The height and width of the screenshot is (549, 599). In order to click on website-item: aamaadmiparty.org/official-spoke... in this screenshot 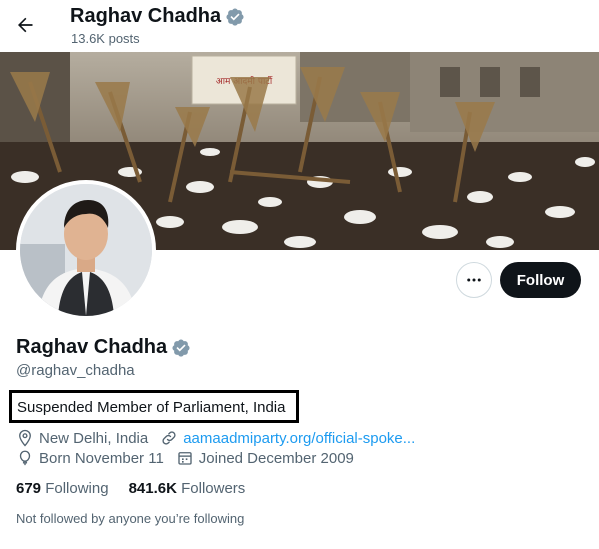, I will do `click(287, 438)`.